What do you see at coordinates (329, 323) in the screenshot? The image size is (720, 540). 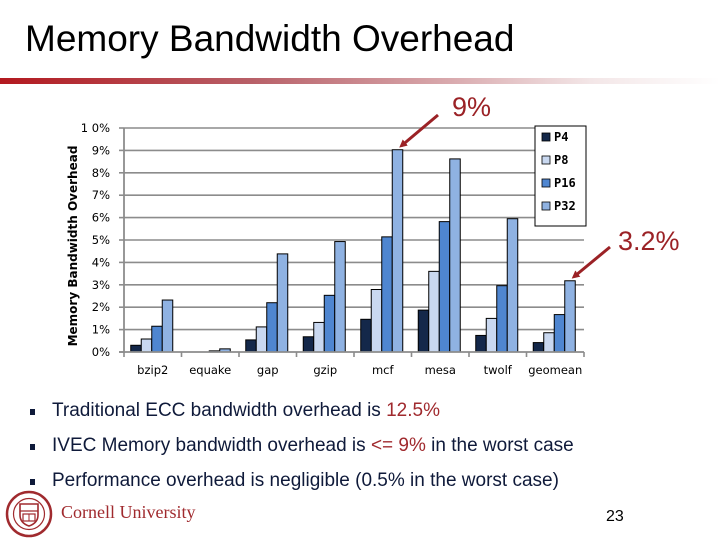 I see `bar-p16-gzip` at bounding box center [329, 323].